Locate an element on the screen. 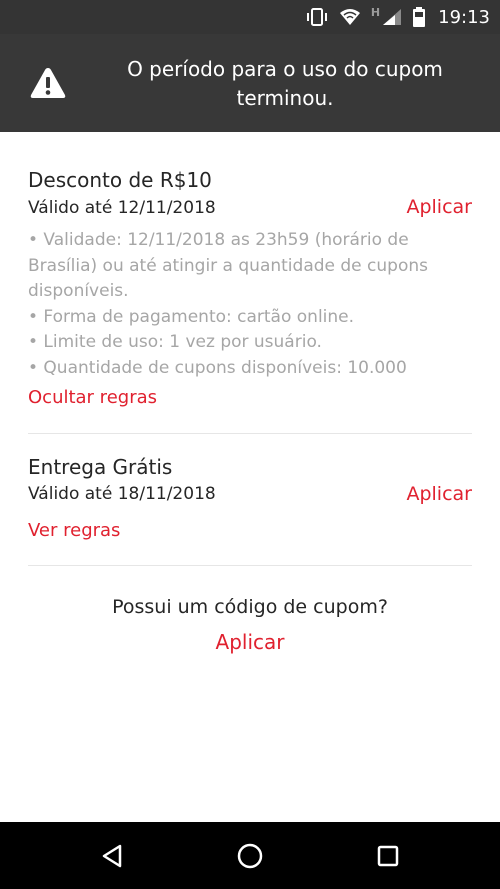 Image resolution: width=500 pixels, height=889 pixels. alert-banner: O período para o uso do cupom terminou. is located at coordinates (250, 83).